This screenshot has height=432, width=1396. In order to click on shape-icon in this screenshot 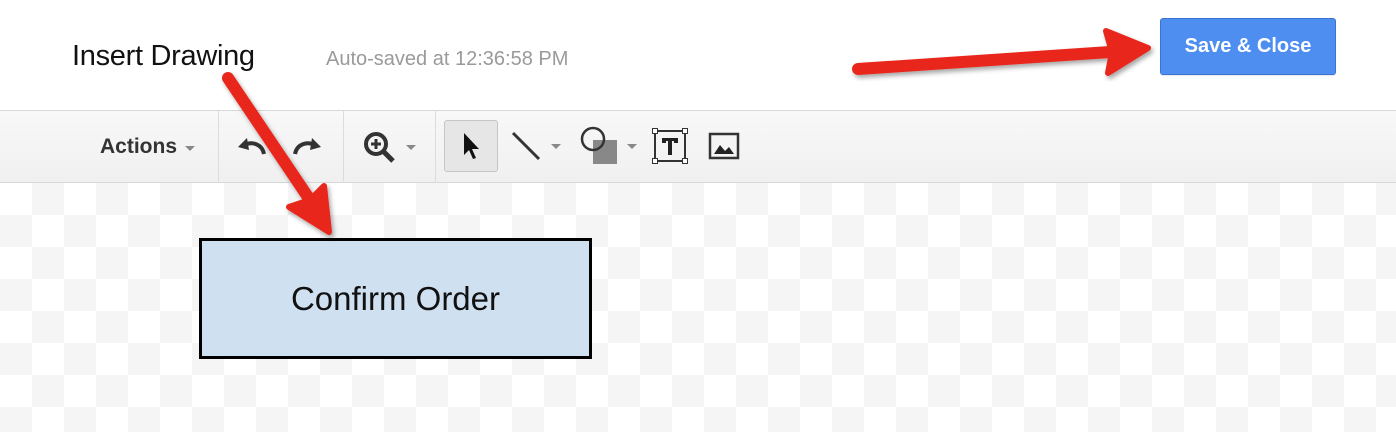, I will do `click(598, 145)`.